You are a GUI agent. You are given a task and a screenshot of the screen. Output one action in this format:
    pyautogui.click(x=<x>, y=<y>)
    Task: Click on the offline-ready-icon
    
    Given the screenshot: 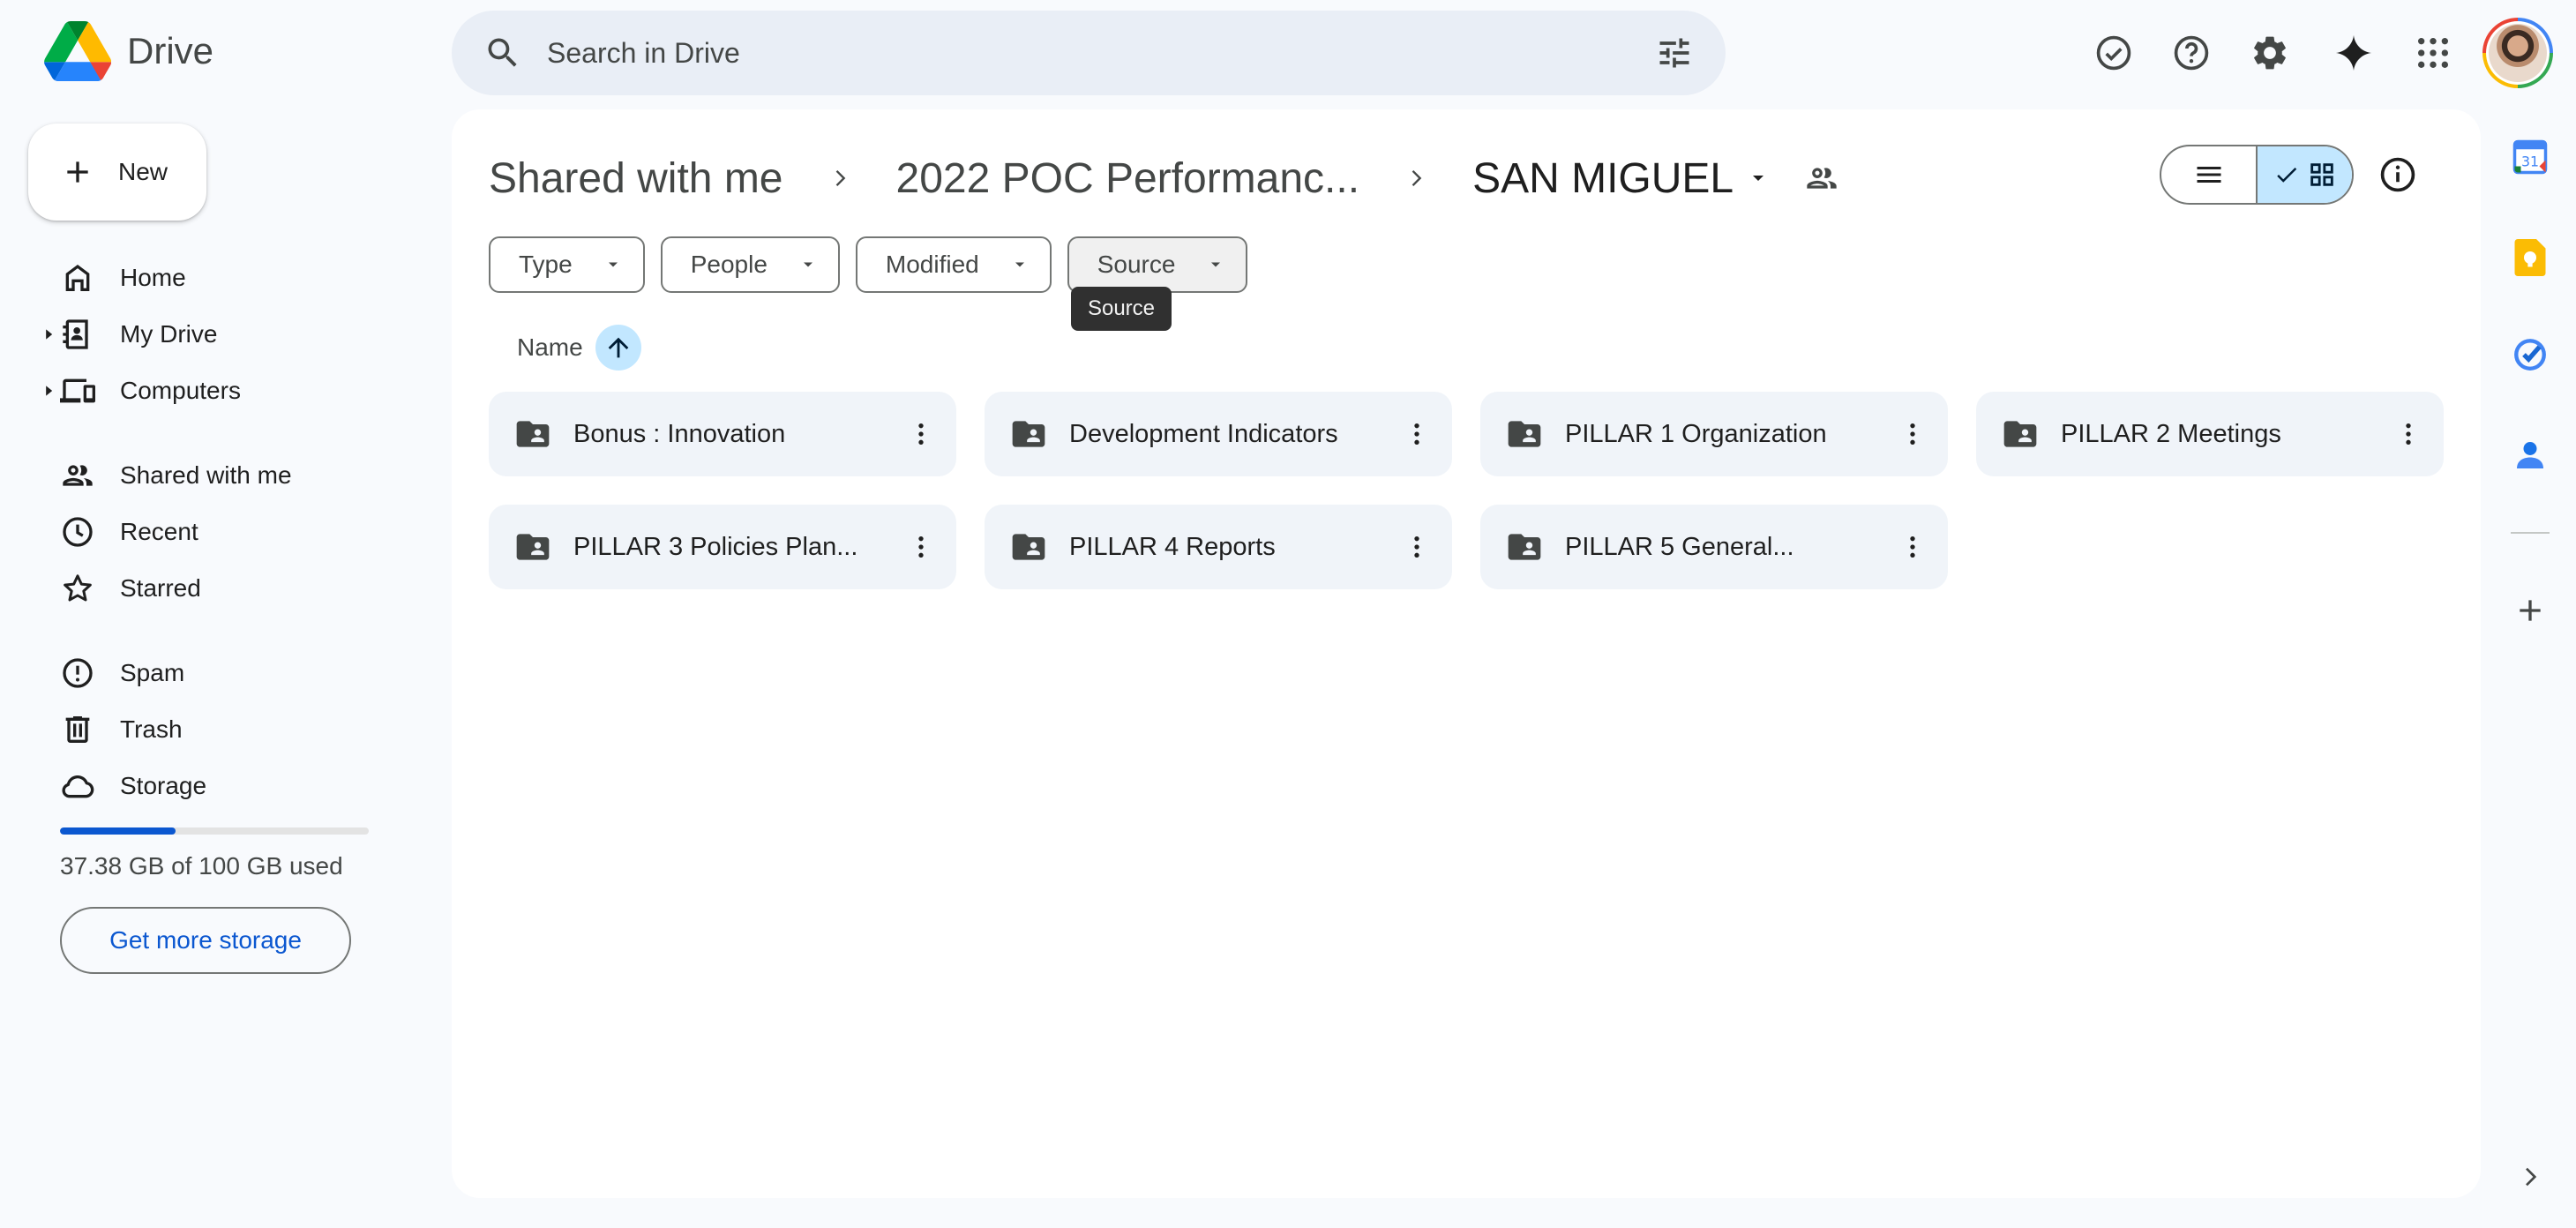 What is the action you would take?
    pyautogui.click(x=2114, y=53)
    